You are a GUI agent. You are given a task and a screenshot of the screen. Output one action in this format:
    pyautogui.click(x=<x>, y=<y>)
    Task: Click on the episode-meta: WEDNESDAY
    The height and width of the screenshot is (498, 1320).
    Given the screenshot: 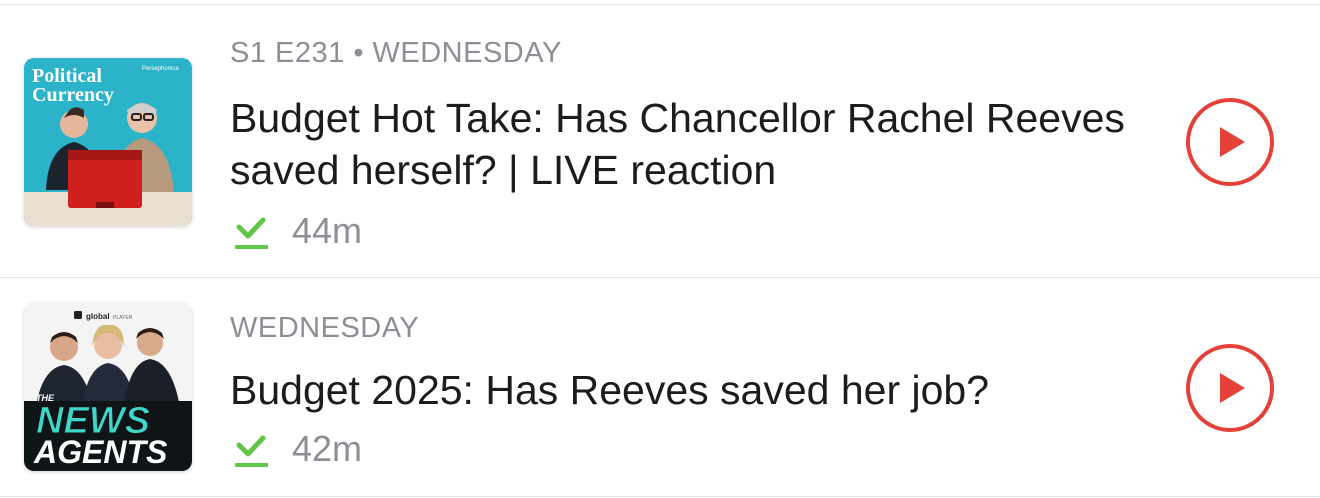 What is the action you would take?
    pyautogui.click(x=325, y=328)
    